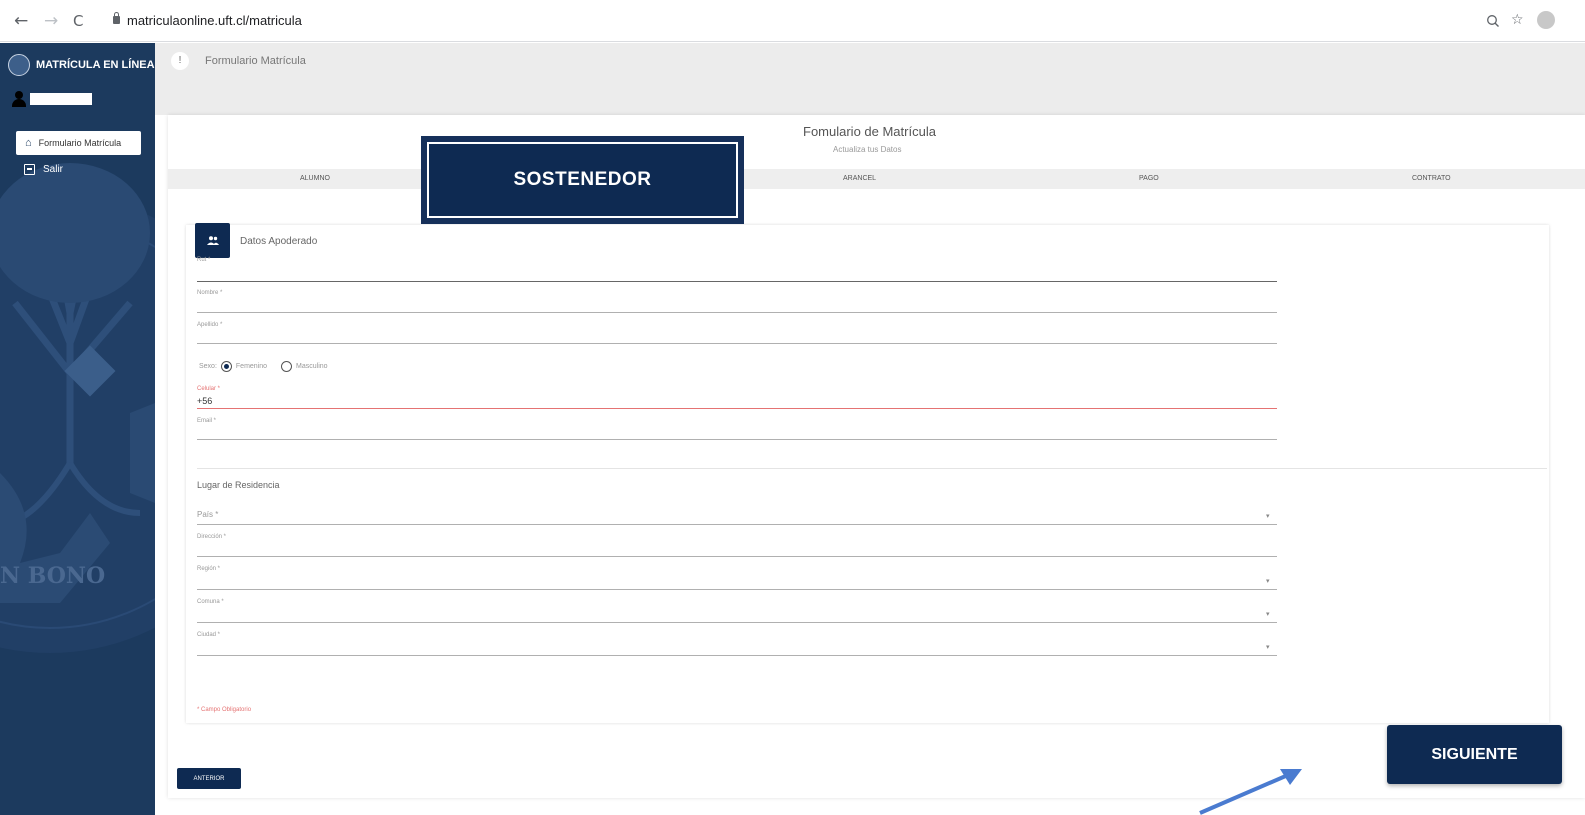  Describe the element at coordinates (116, 18) in the screenshot. I see `lock-icon` at that location.